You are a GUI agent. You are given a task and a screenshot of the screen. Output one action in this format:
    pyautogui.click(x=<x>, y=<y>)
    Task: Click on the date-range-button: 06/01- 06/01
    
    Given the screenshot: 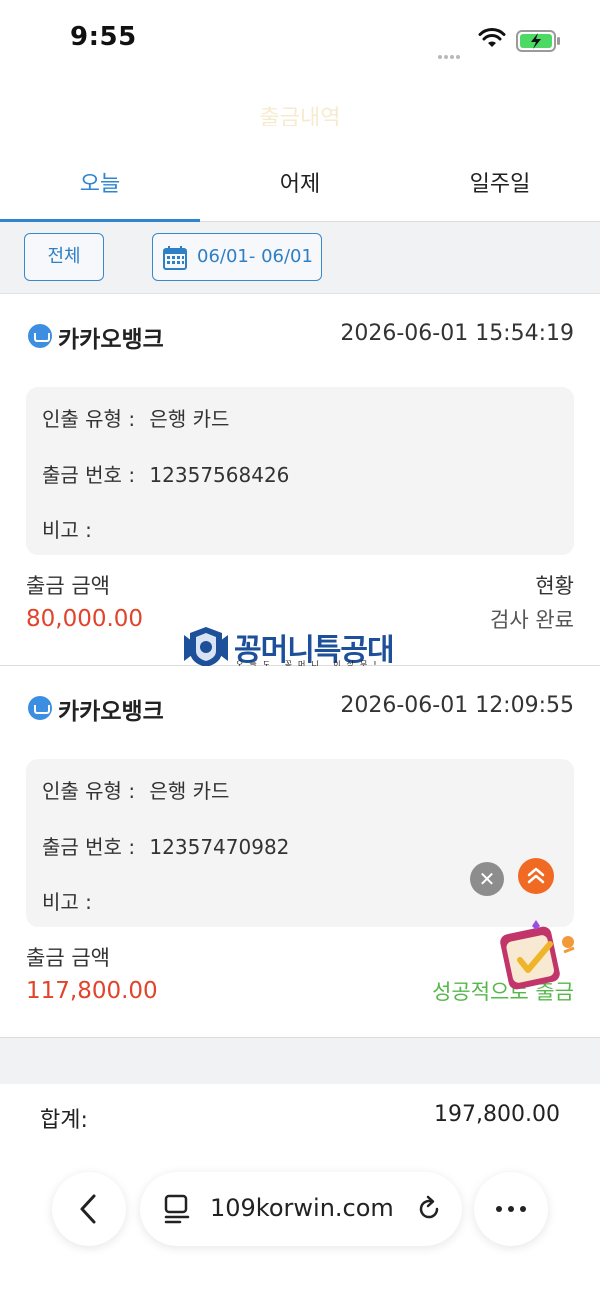 What is the action you would take?
    pyautogui.click(x=237, y=257)
    